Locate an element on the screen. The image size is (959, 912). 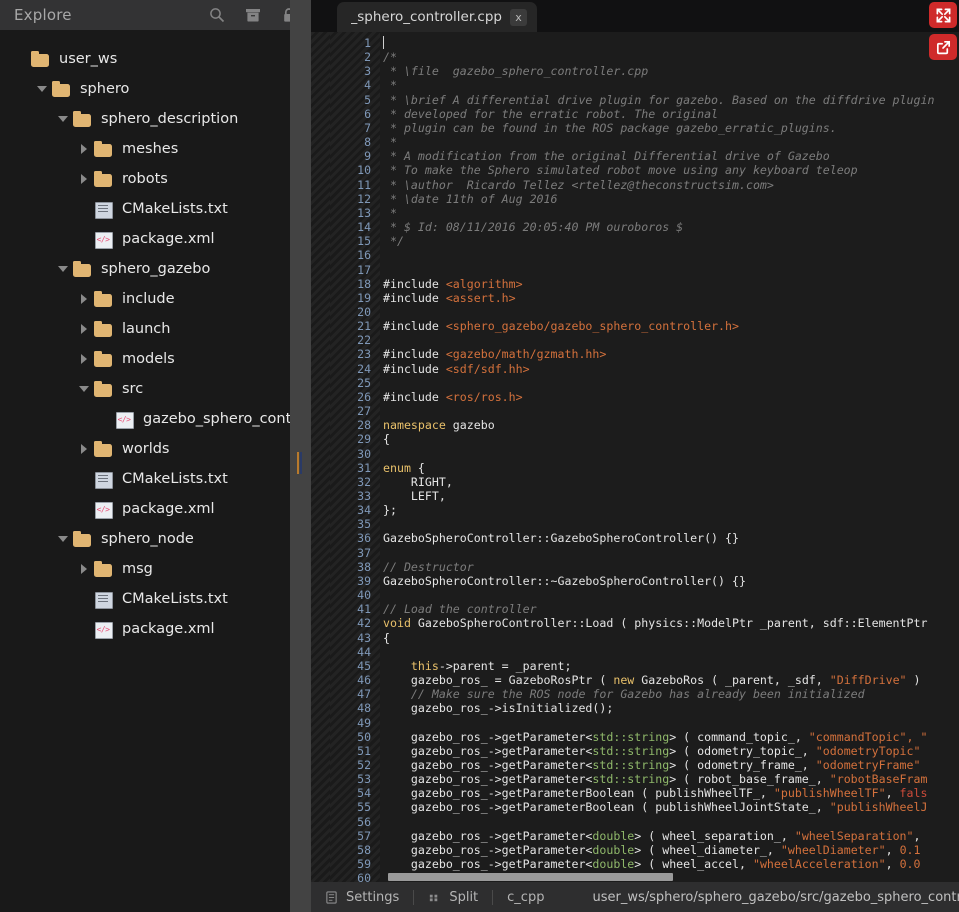
splitter-grip is located at coordinates (300, 463).